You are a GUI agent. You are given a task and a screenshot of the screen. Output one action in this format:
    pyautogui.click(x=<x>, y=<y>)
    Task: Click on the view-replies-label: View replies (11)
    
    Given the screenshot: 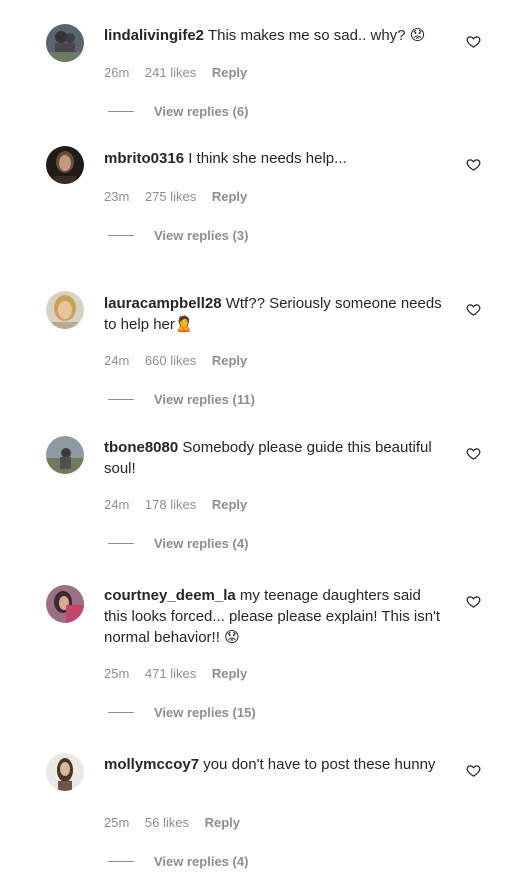 What is the action you would take?
    pyautogui.click(x=204, y=399)
    